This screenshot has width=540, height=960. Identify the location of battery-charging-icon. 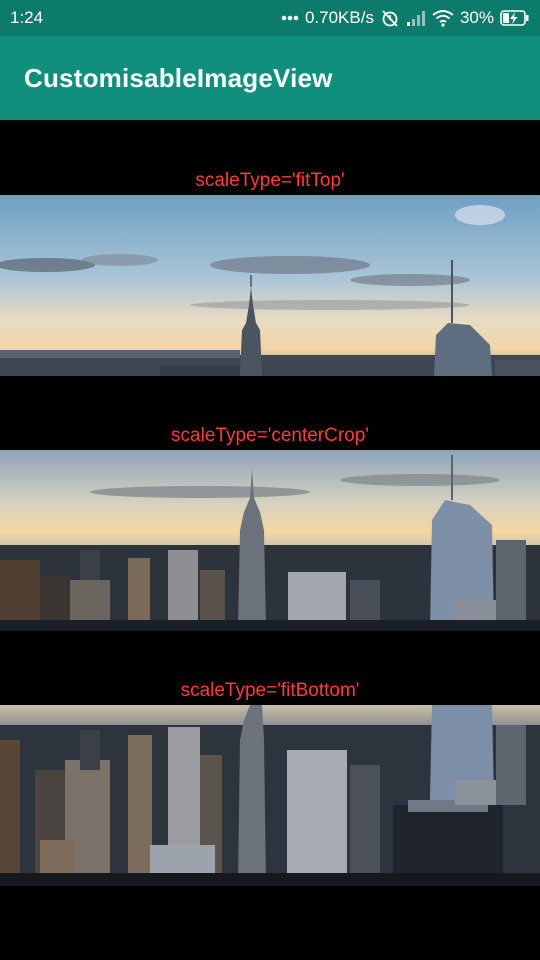
(515, 18).